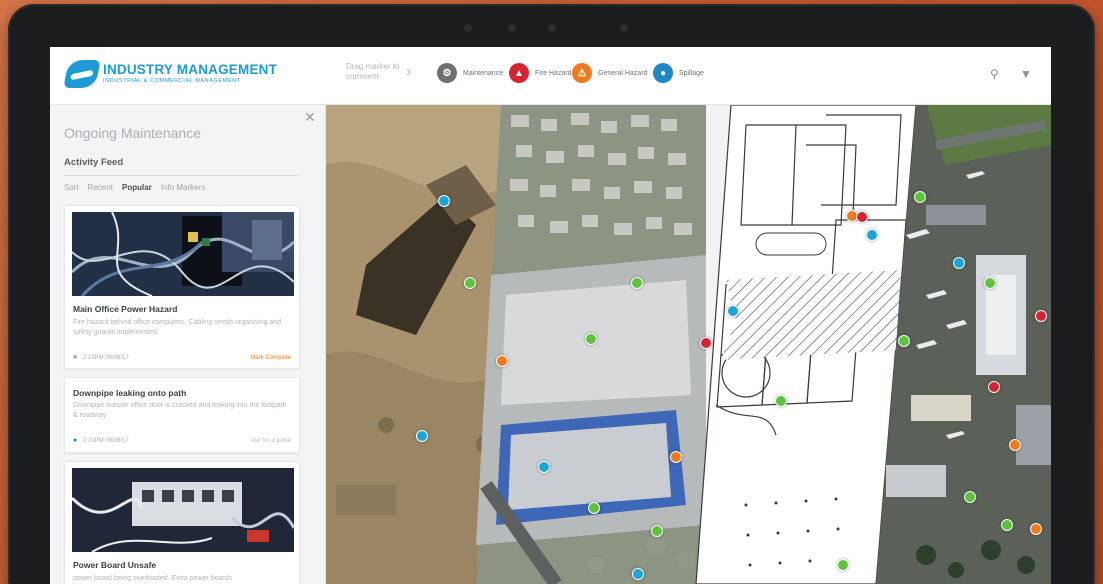  What do you see at coordinates (100, 187) in the screenshot?
I see `filter-recent: Recent` at bounding box center [100, 187].